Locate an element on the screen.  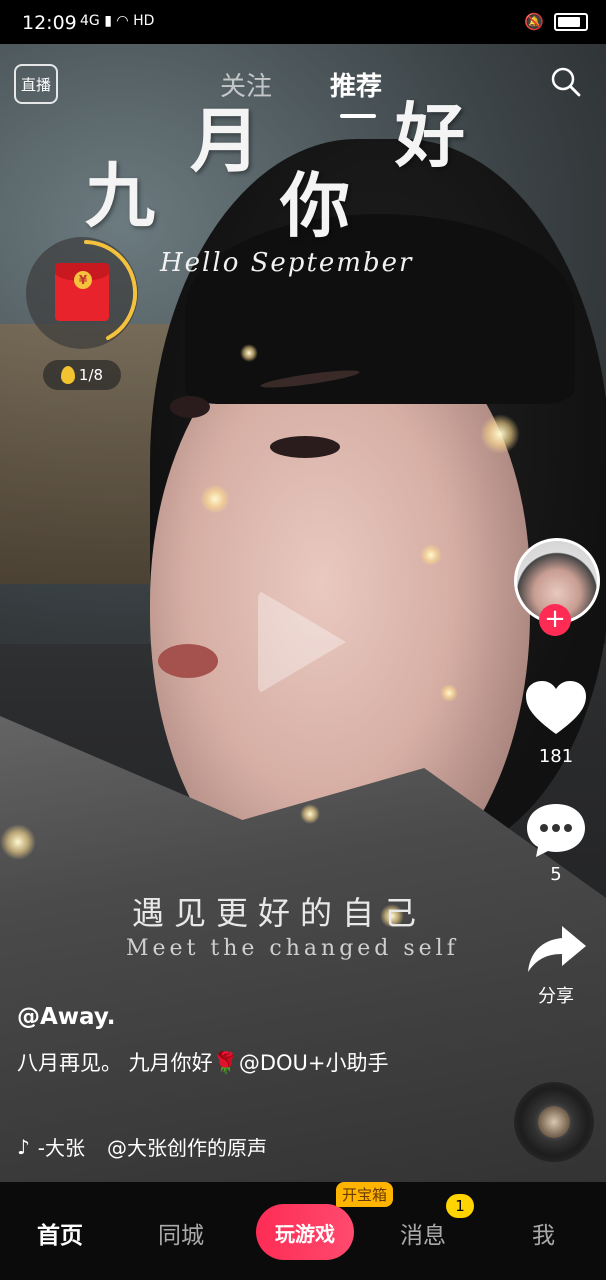
video-subtitle-cn: 遇见更好的自己 is located at coordinates (279, 913).